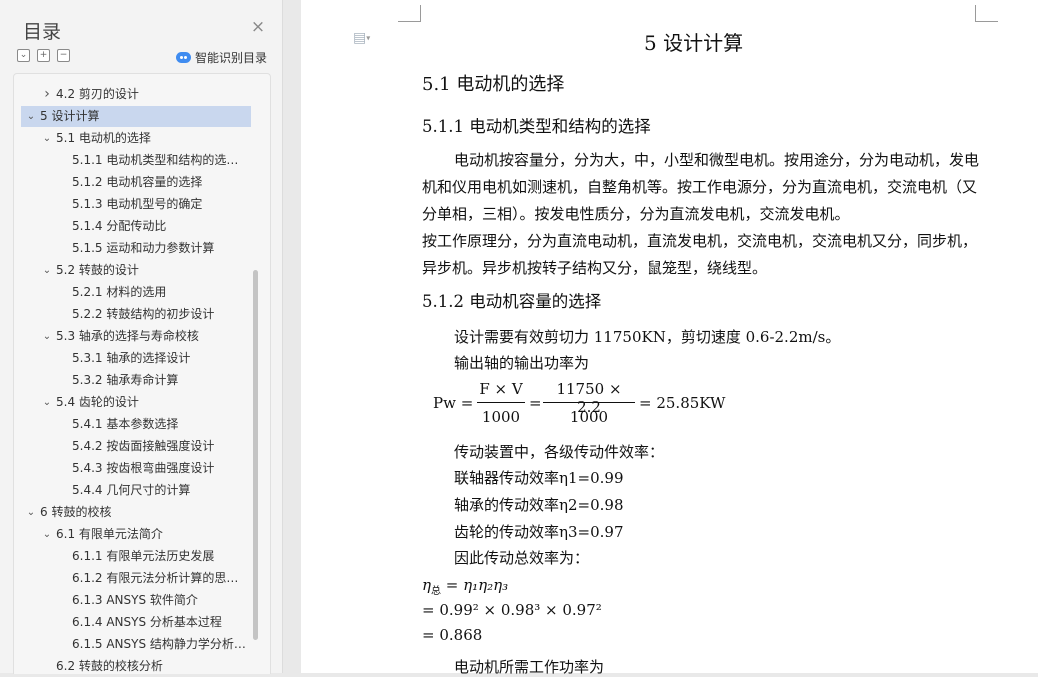  Describe the element at coordinates (103, 138) in the screenshot. I see `toc-item-label: 5.1 电动机的选择` at that location.